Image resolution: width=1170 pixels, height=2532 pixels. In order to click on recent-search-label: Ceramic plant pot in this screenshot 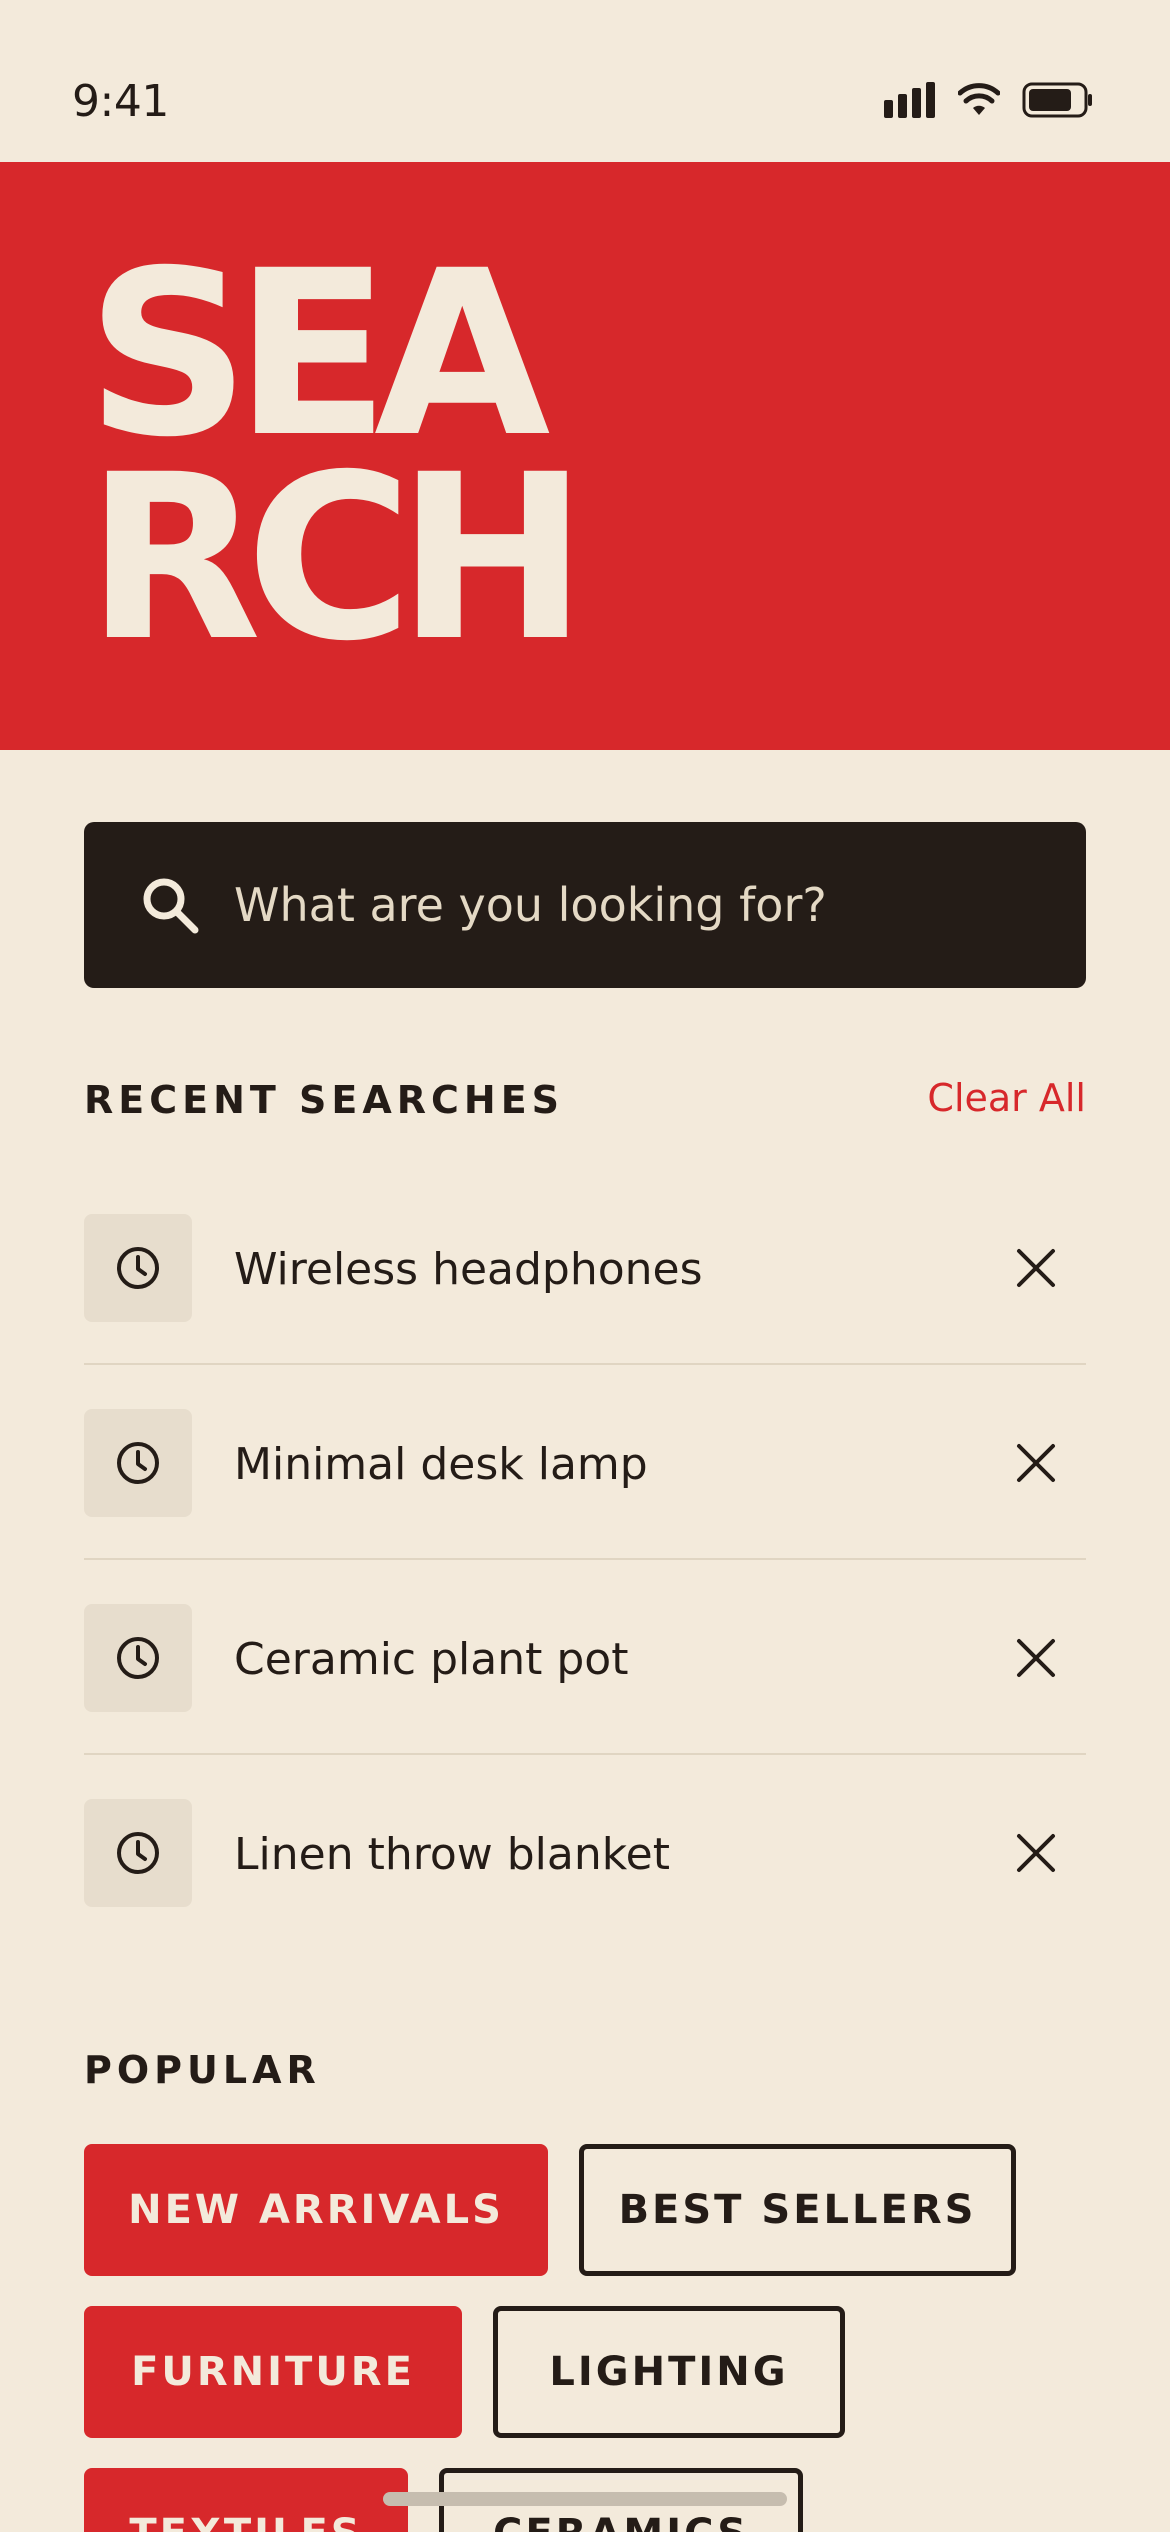, I will do `click(431, 1659)`.